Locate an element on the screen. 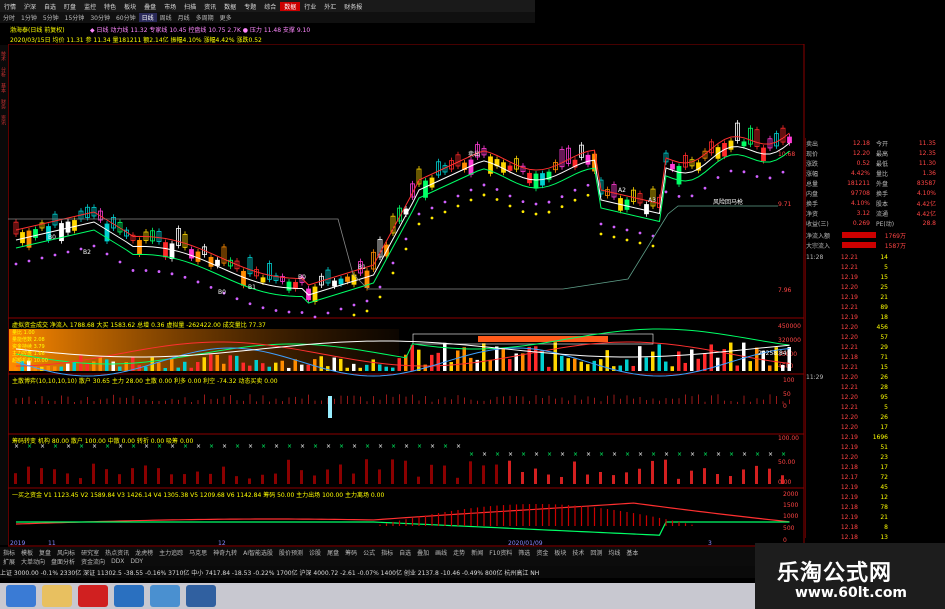  menu-item: 板块 is located at coordinates (130, 6).